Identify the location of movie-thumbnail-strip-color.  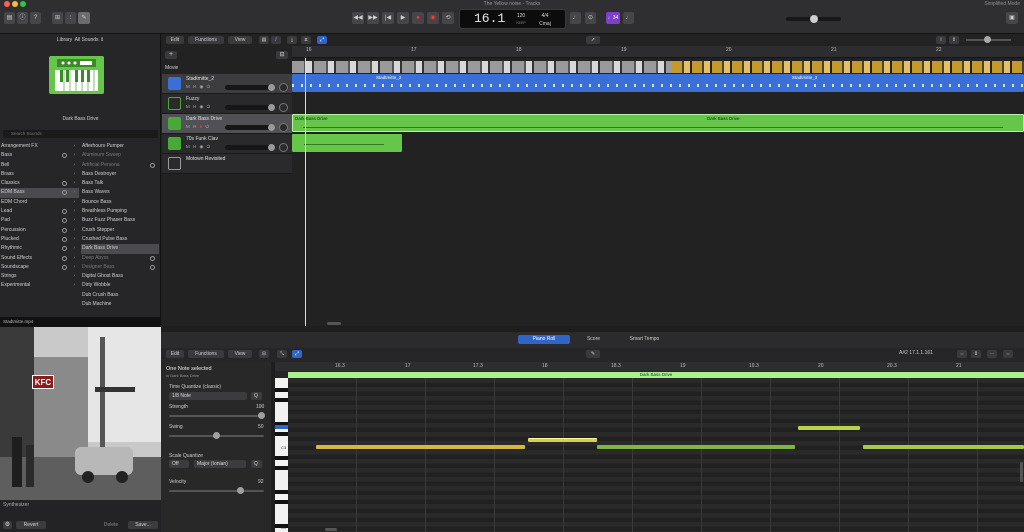
(848, 67).